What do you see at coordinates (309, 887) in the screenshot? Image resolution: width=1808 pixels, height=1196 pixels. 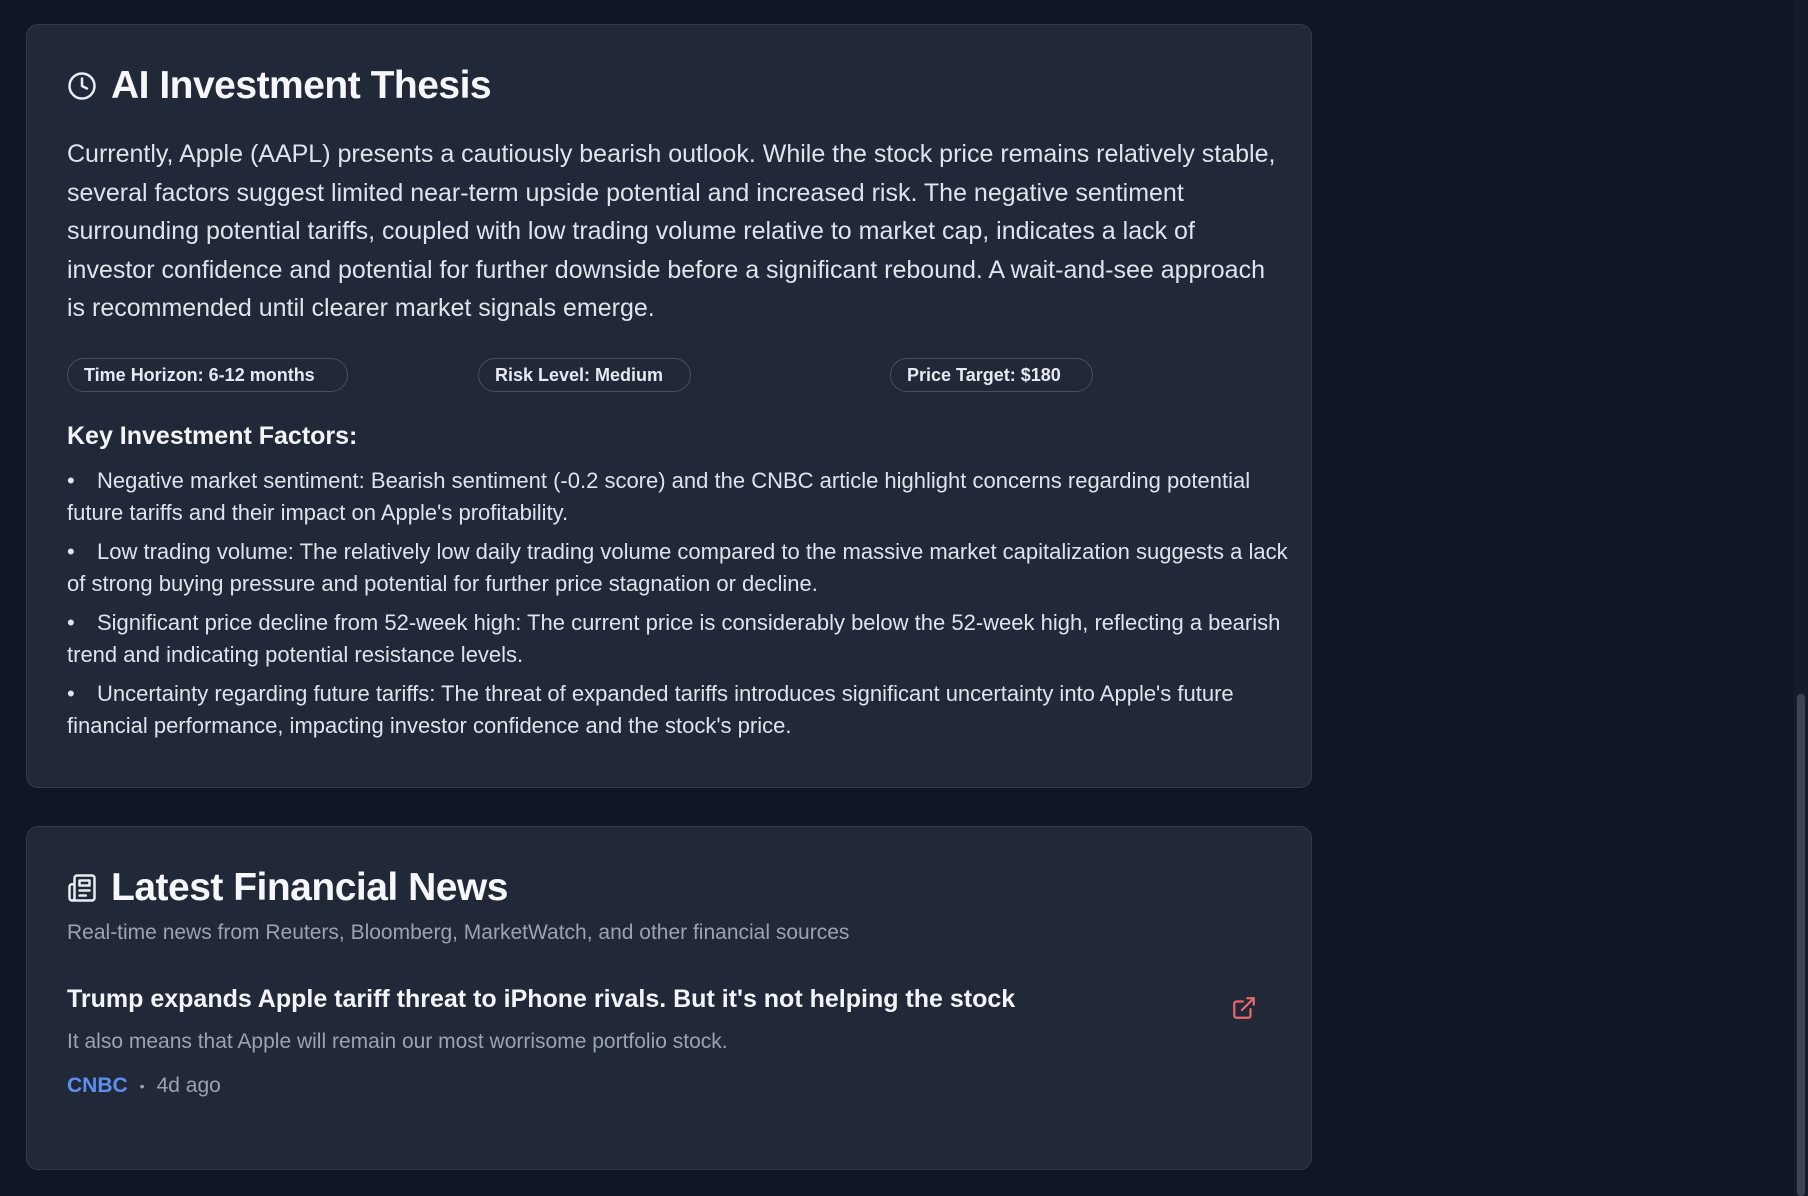 I see `news-title: Latest Financial News` at bounding box center [309, 887].